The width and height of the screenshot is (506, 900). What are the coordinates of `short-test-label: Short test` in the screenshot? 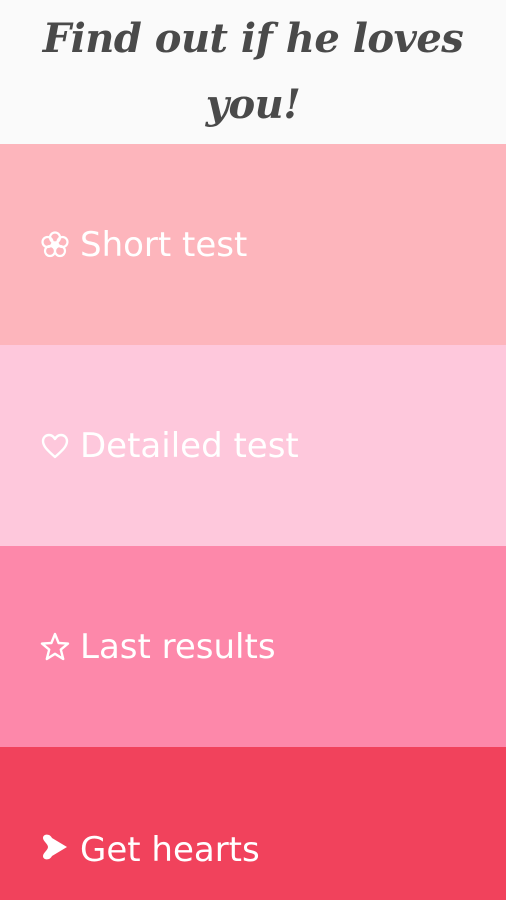 It's located at (164, 244).